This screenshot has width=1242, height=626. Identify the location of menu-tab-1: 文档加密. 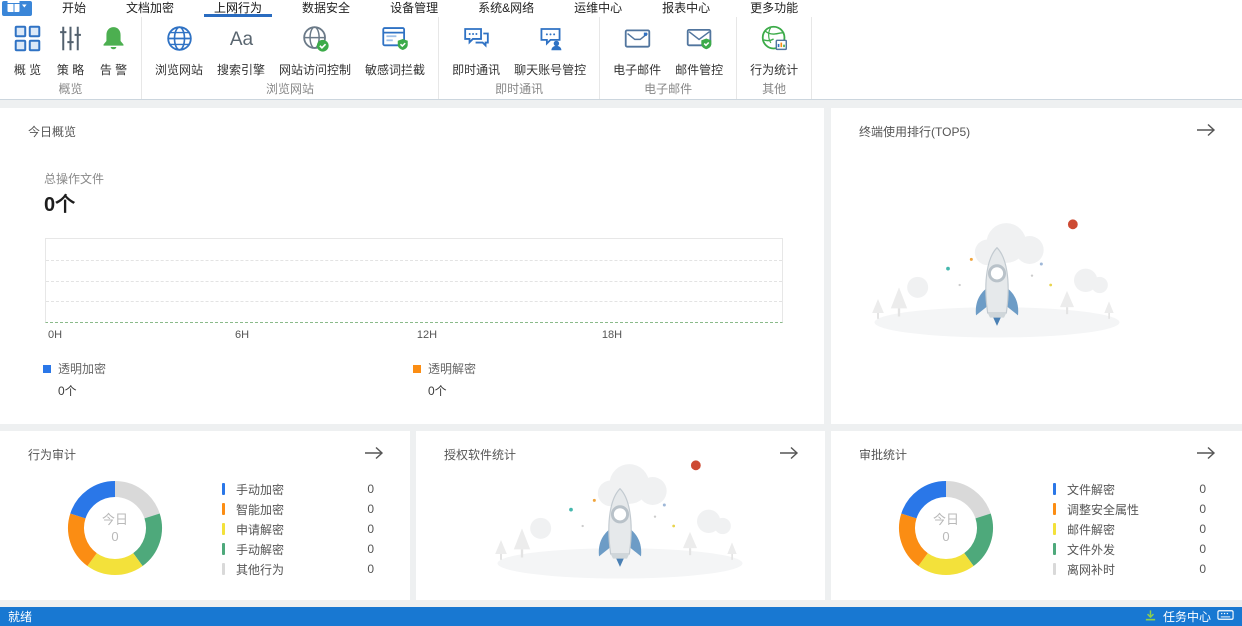
(150, 8).